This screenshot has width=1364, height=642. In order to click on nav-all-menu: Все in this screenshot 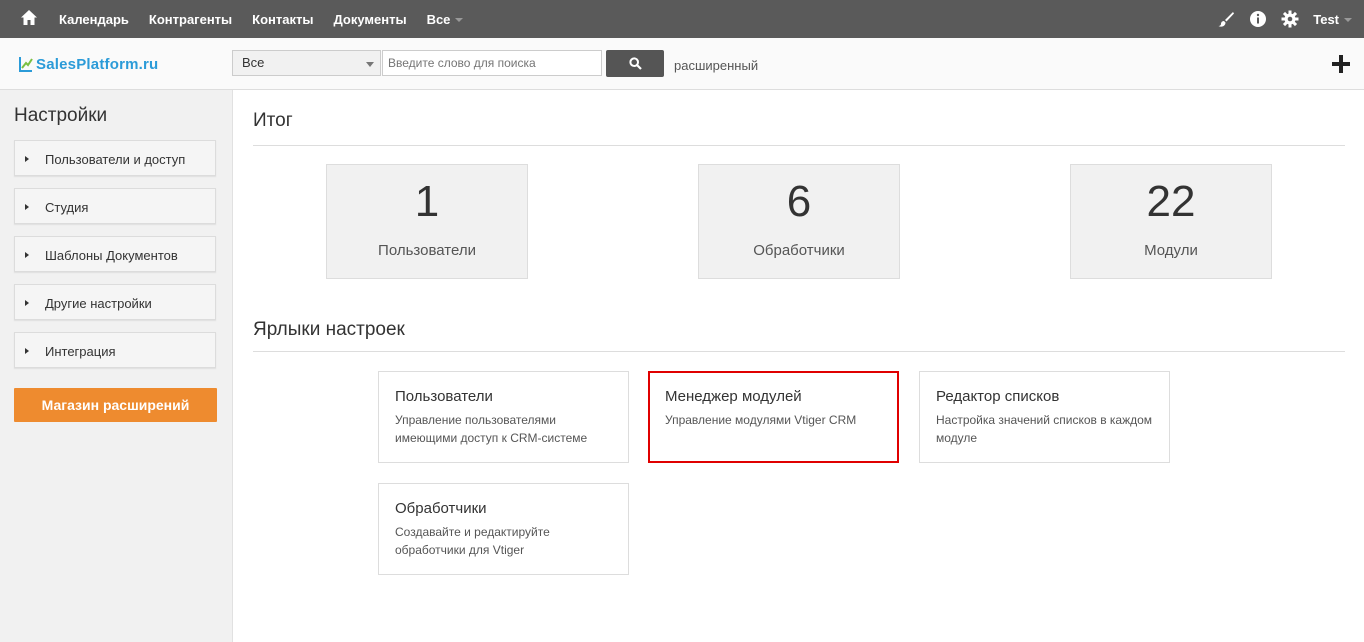, I will do `click(445, 19)`.